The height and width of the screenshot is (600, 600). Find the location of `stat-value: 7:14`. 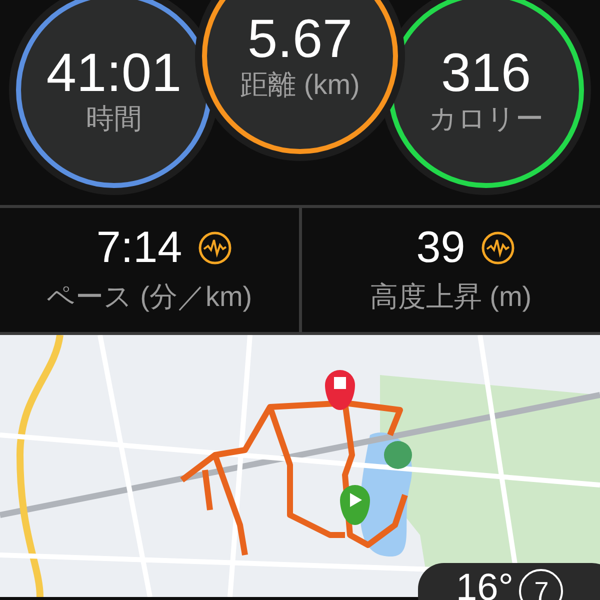

stat-value: 7:14 is located at coordinates (139, 248).